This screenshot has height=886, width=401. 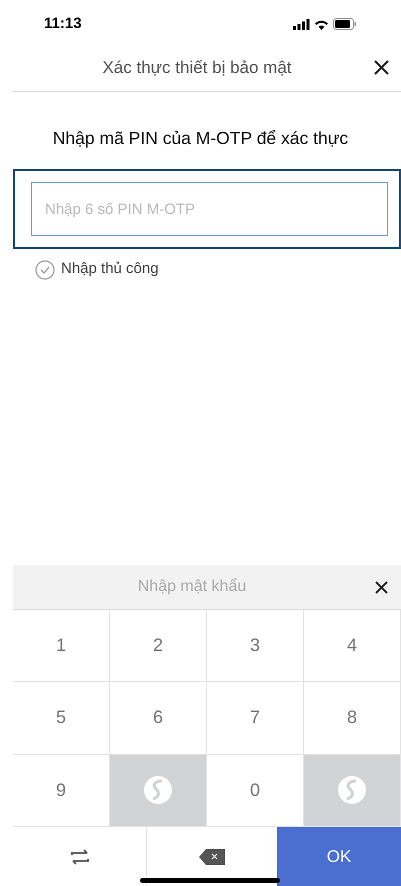 I want to click on pin-input-field: Nhập 6 số PIN M-OTP, so click(x=209, y=209).